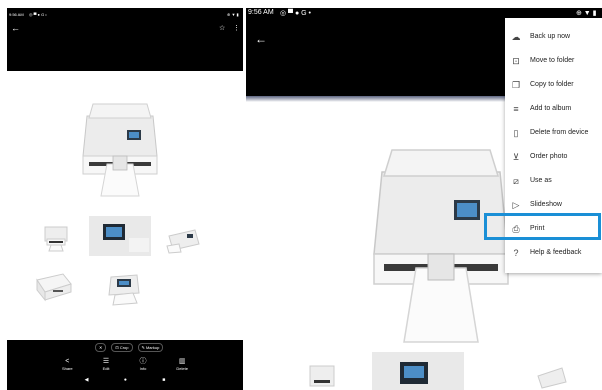 This screenshot has height=390, width=602. What do you see at coordinates (125, 46) in the screenshot?
I see `app-bar: ← ☆ ⋮` at bounding box center [125, 46].